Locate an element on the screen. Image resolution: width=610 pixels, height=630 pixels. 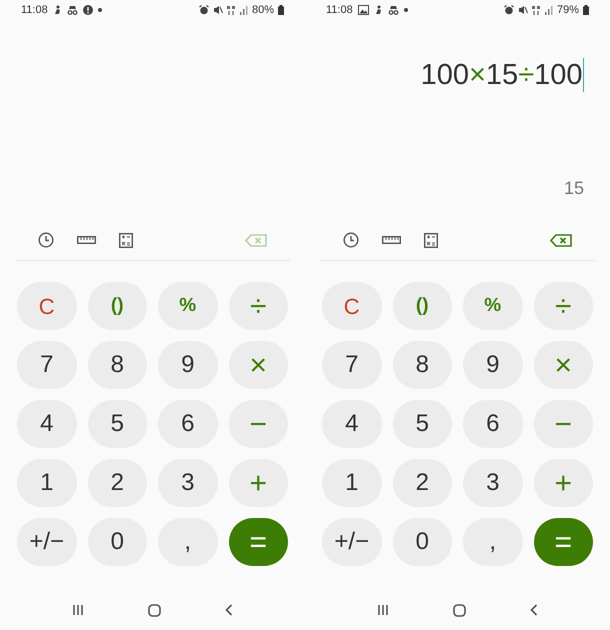
battery-percent: 79% is located at coordinates (567, 10).